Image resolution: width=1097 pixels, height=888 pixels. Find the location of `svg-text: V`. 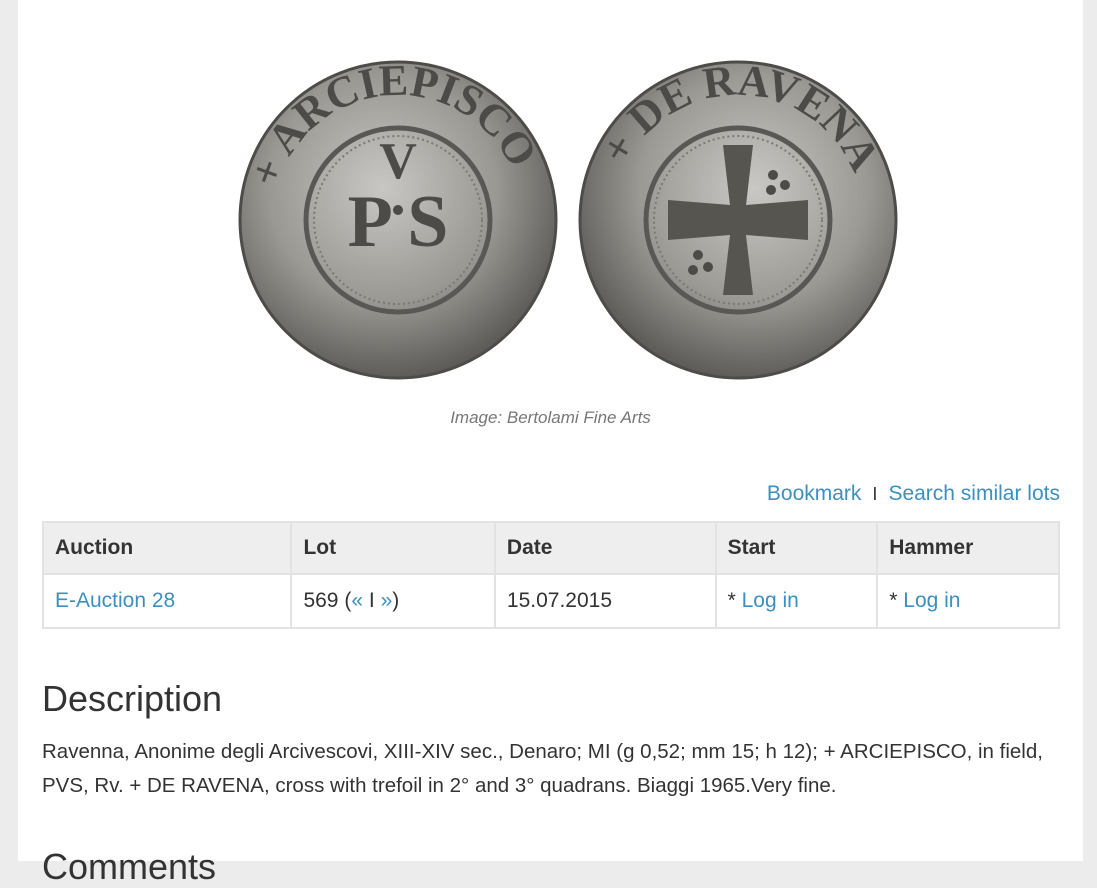

svg-text: V is located at coordinates (398, 161).